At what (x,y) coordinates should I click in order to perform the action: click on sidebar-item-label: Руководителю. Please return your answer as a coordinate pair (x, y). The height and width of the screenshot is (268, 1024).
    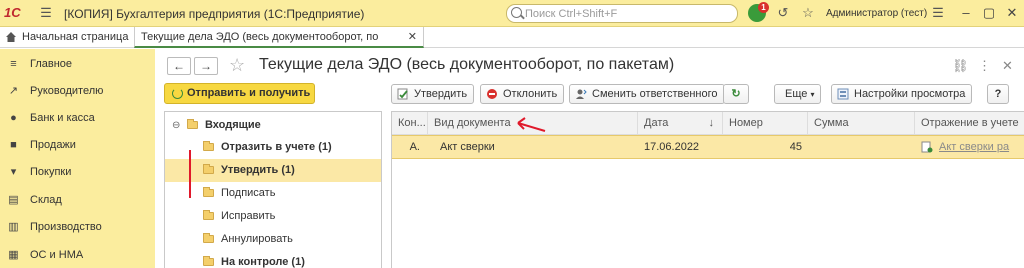
    Looking at the image, I should click on (67, 91).